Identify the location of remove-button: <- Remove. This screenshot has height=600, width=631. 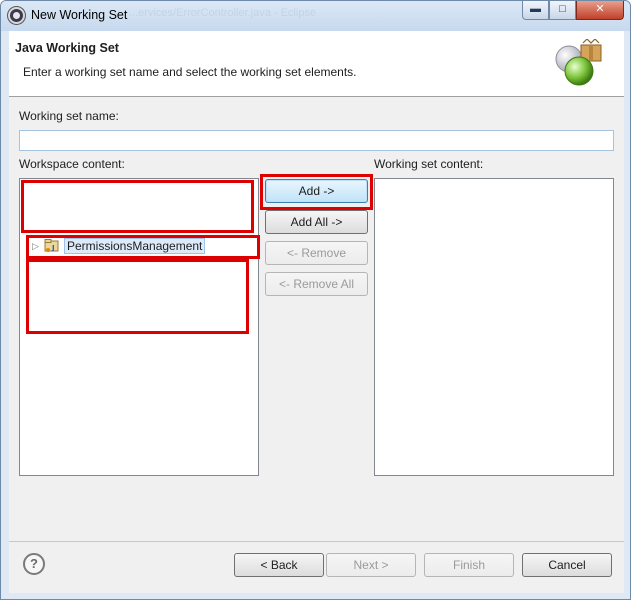
(316, 253).